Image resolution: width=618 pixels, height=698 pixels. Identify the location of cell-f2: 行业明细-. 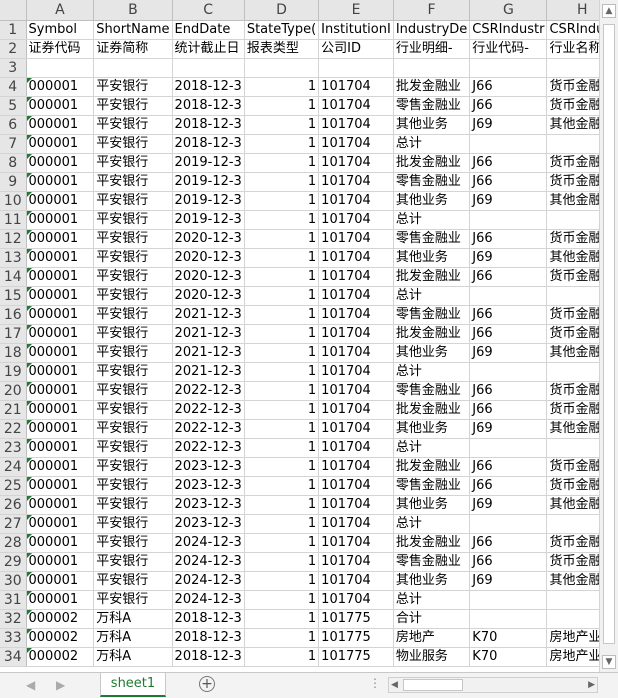
(432, 49).